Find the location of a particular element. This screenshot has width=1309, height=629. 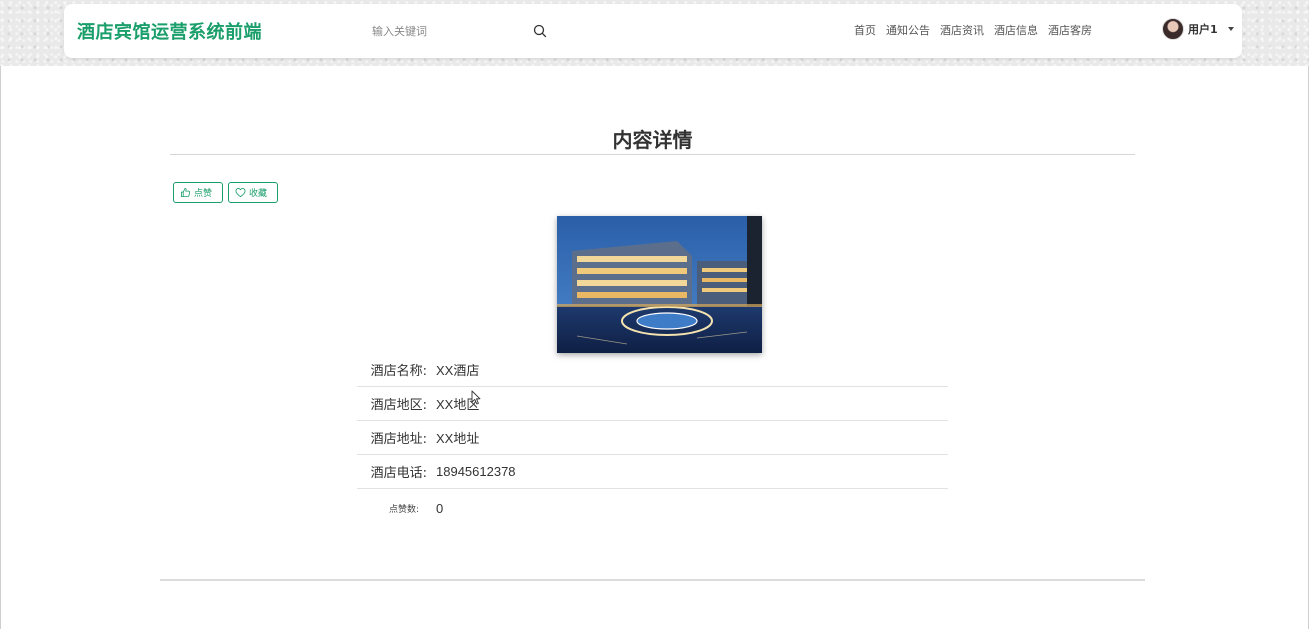

favorite-button: 收藏 is located at coordinates (253, 192).